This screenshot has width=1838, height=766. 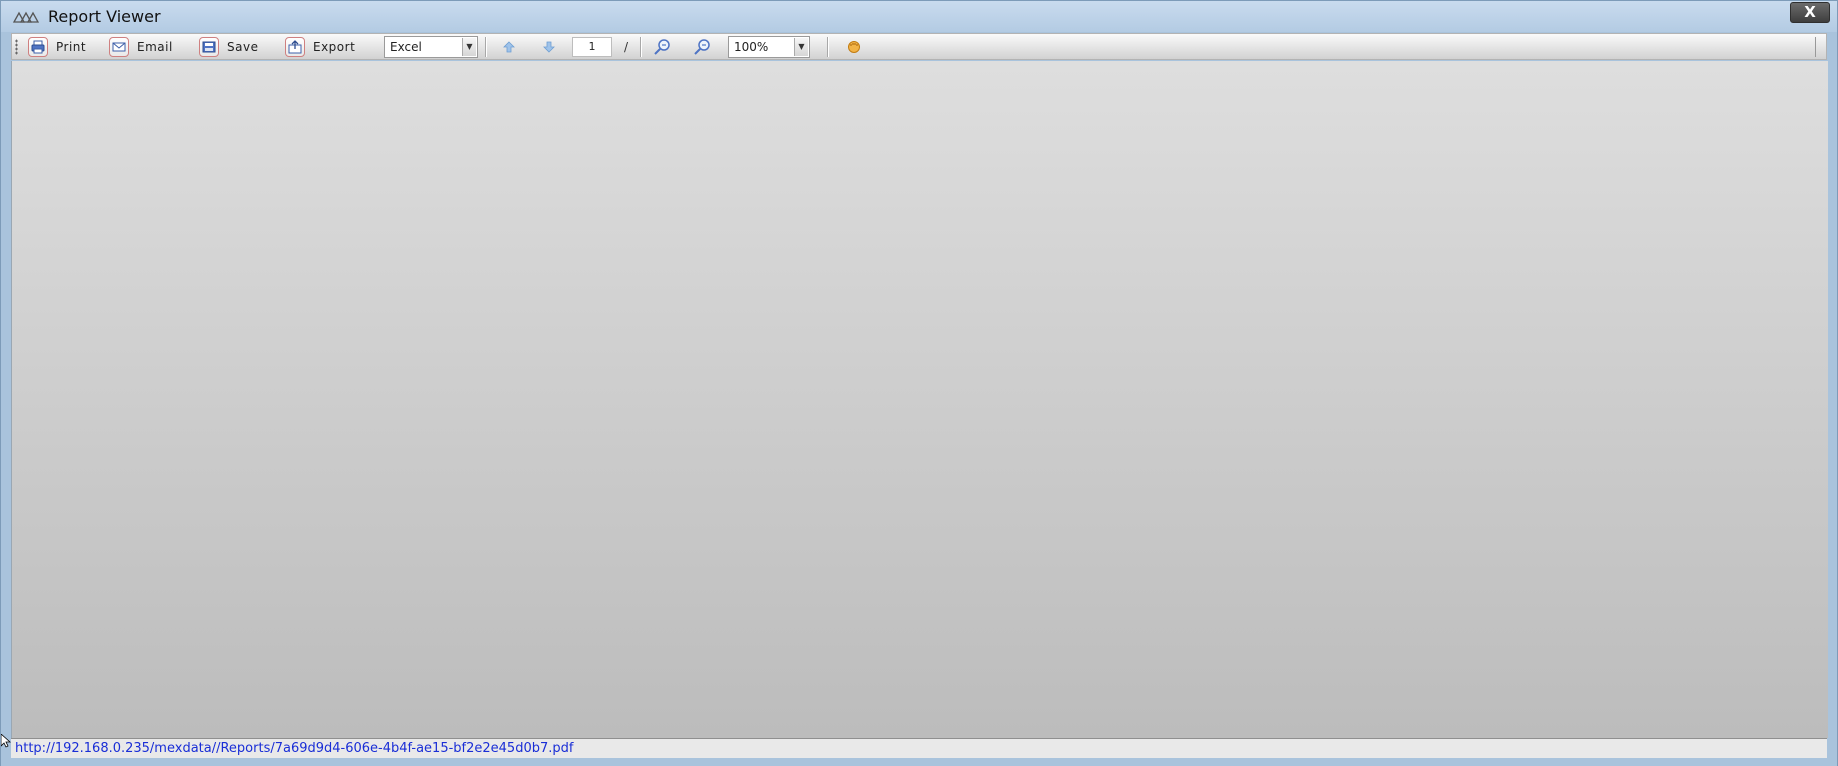 What do you see at coordinates (592, 47) in the screenshot?
I see `page-number-input: 1` at bounding box center [592, 47].